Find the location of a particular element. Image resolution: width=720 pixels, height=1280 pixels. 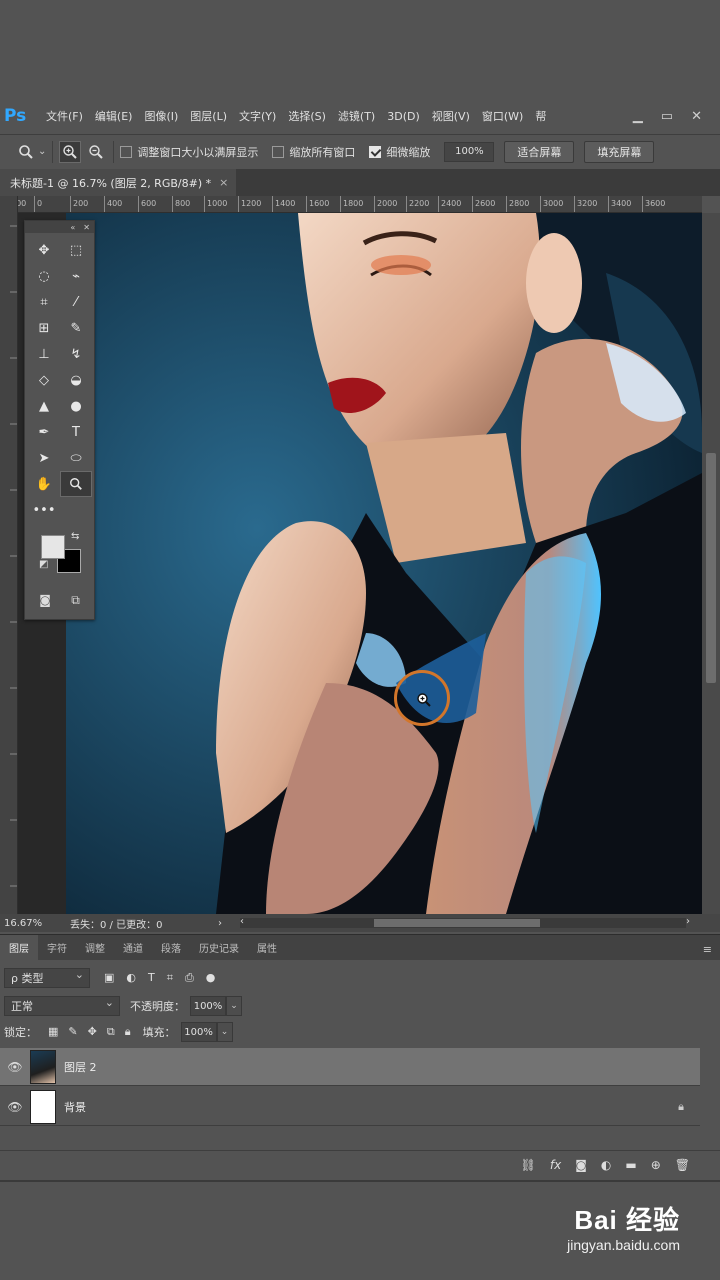

menu-help: 帮 is located at coordinates (540, 116).